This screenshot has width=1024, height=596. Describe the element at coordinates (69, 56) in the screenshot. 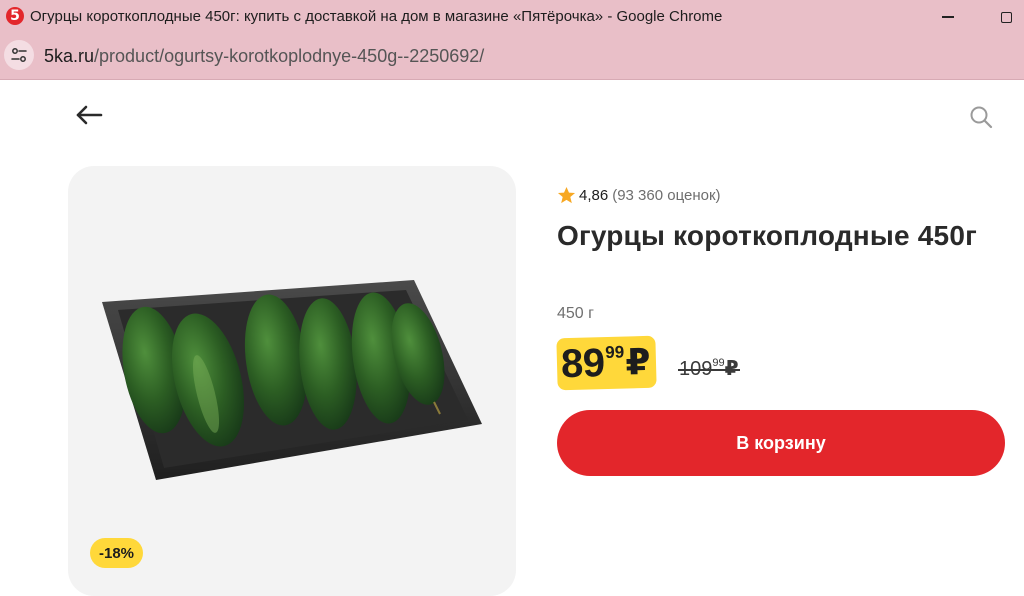

I see `url-host: 5ka.ru` at that location.